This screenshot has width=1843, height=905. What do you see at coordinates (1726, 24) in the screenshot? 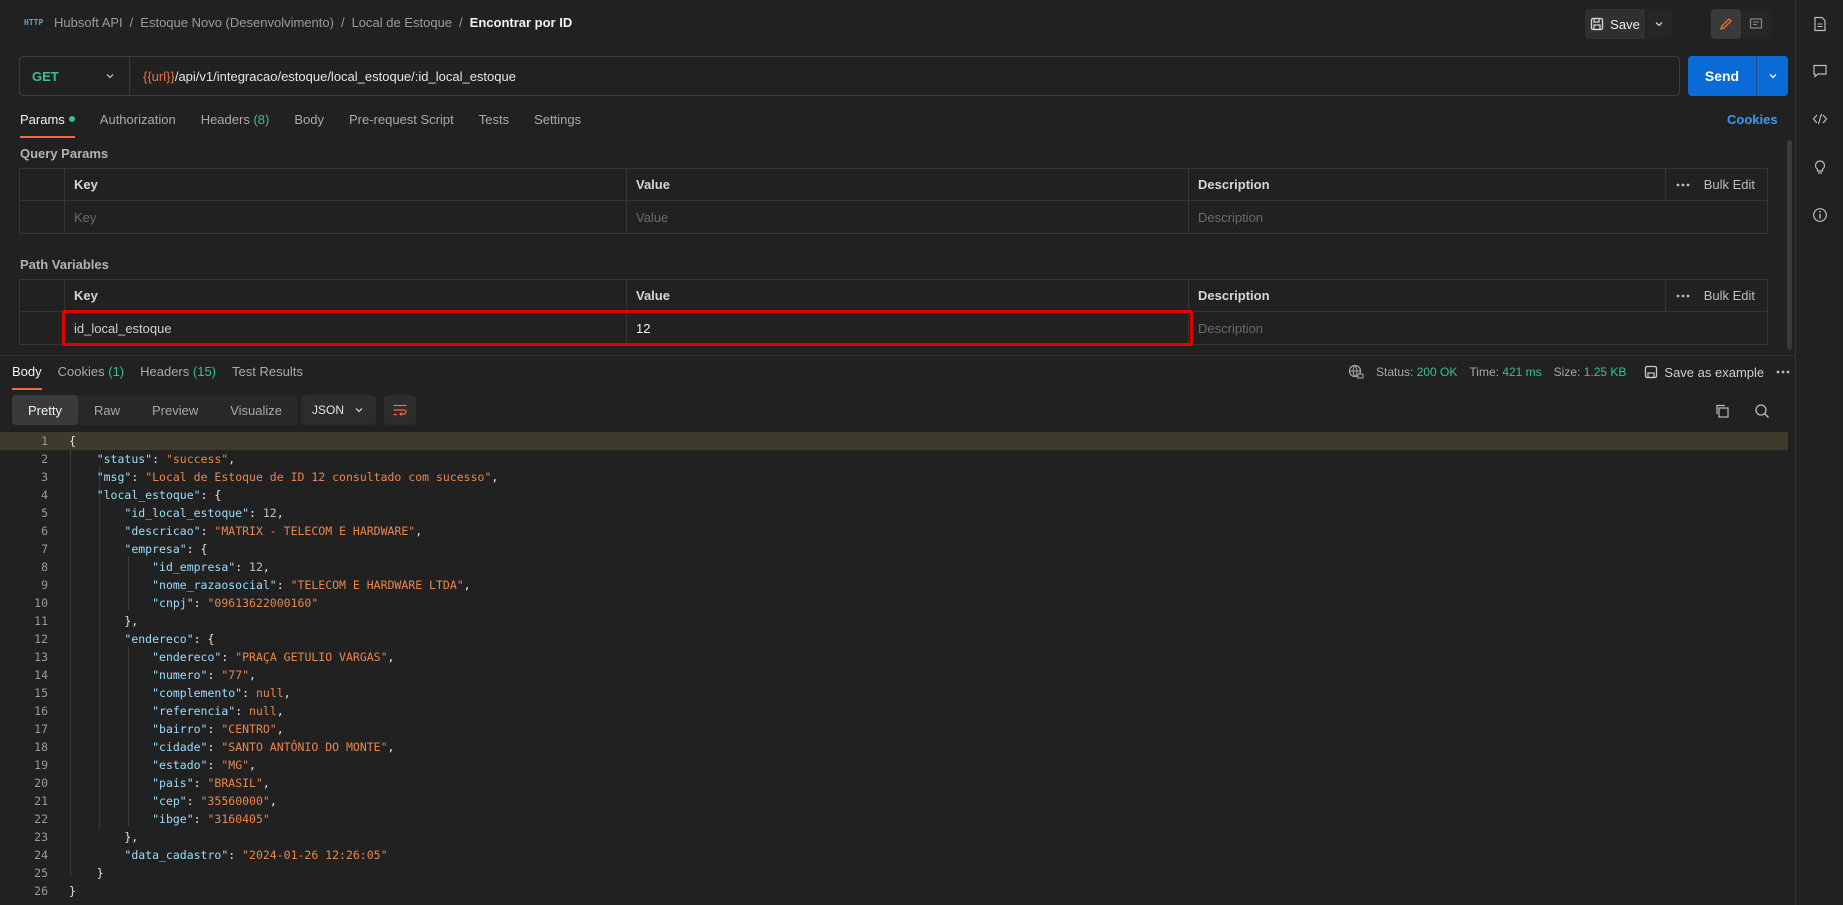
I see `edit-mode-button` at bounding box center [1726, 24].